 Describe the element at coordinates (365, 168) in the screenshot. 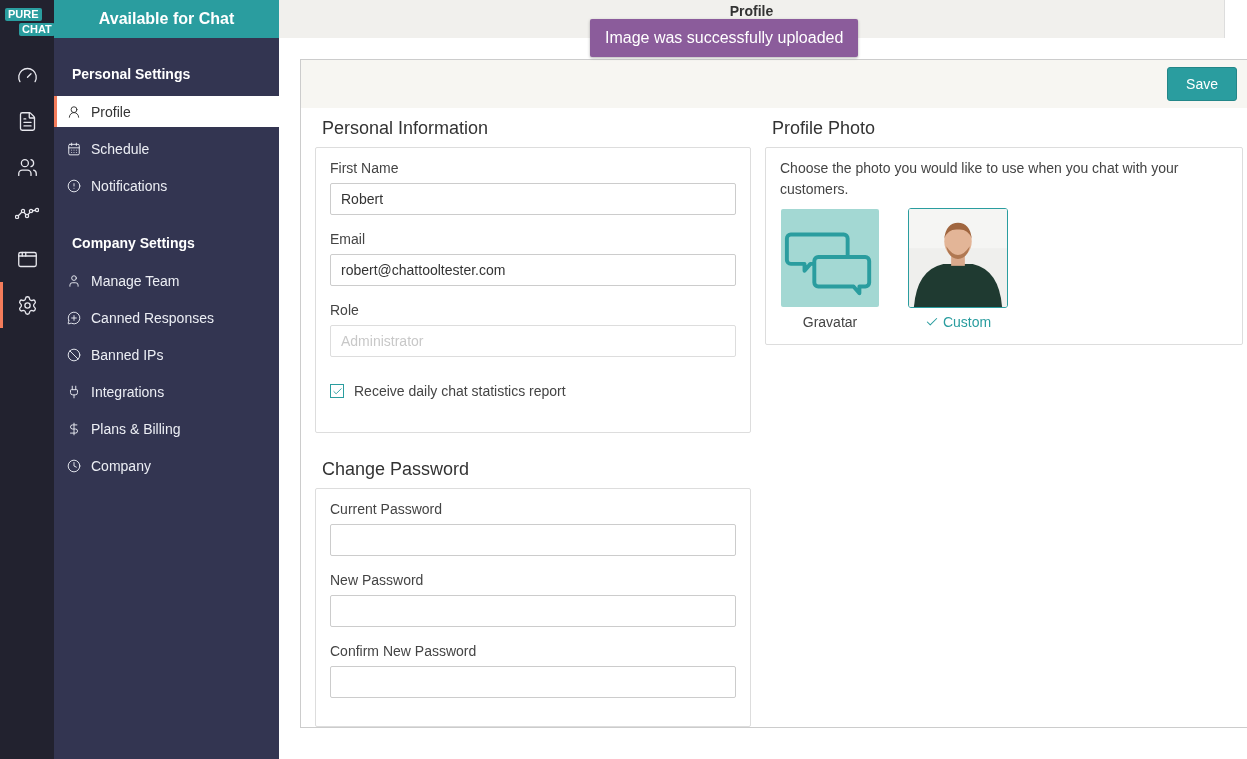

I see `field-label: First Name` at that location.